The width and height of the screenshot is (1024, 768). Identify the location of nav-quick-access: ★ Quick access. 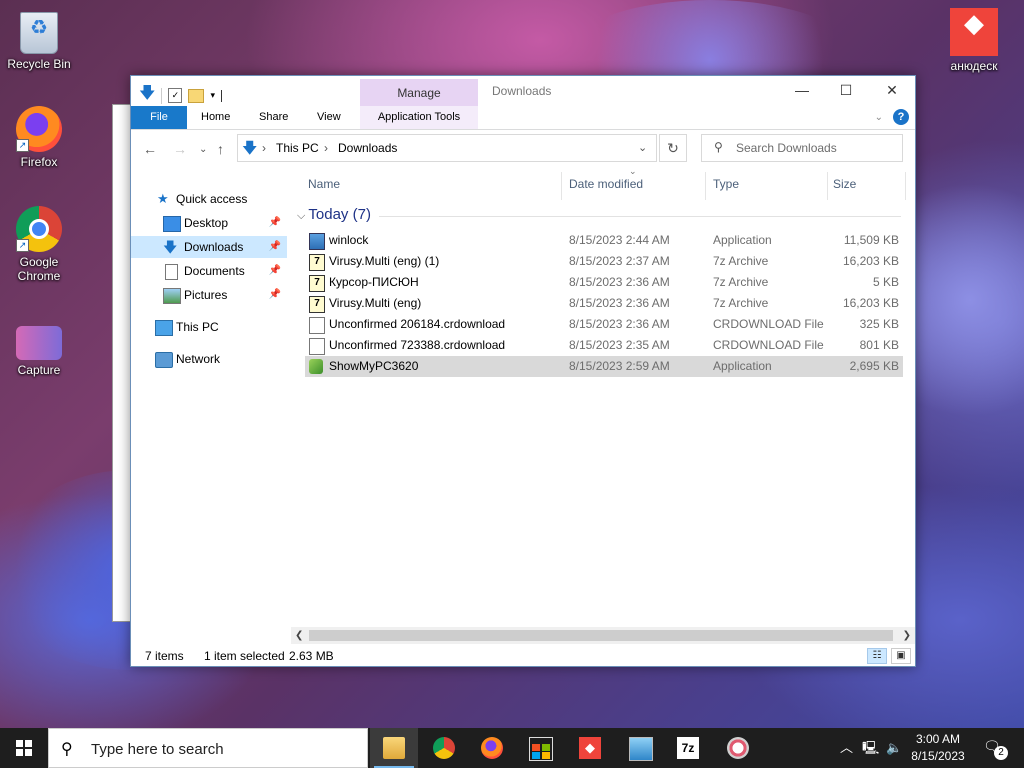
(209, 199).